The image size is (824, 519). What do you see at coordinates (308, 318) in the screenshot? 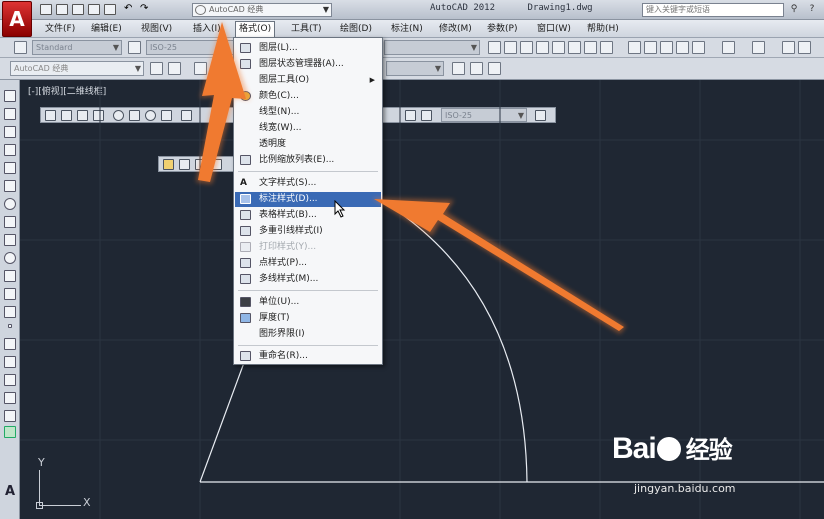
I see `menu-item-thickness: 厚度(T)` at bounding box center [308, 318].